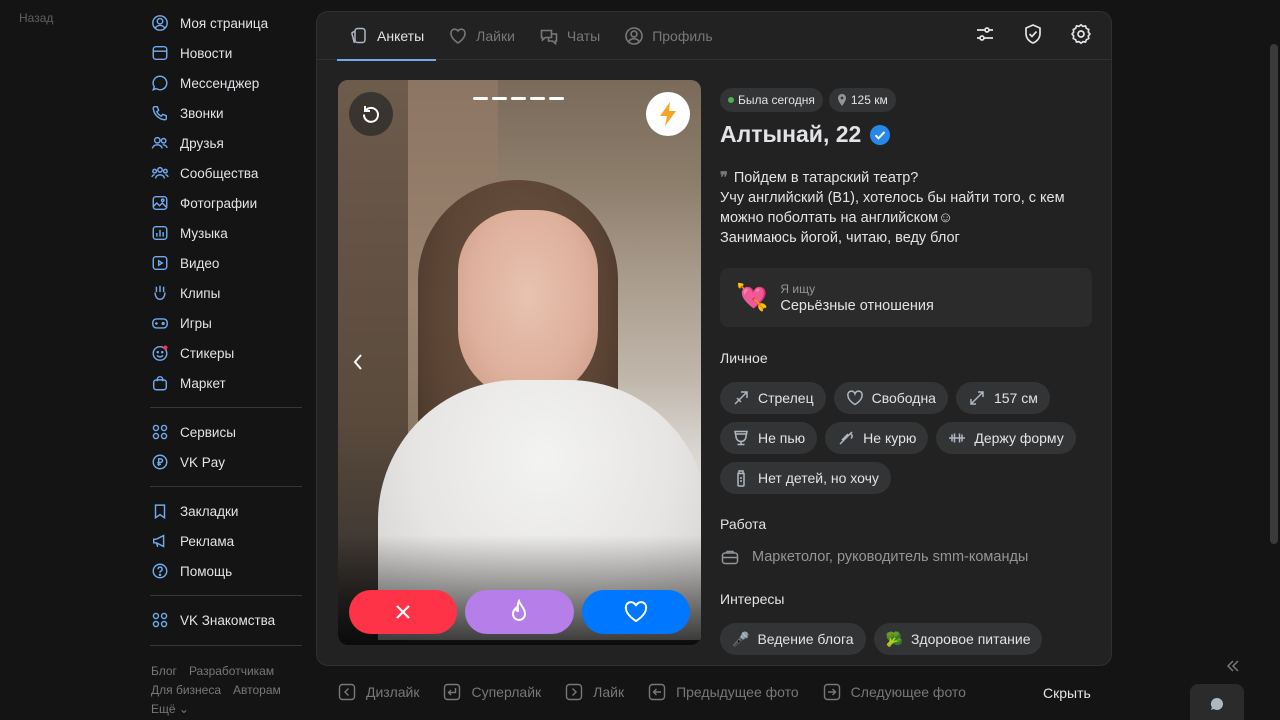 This screenshot has width=1280, height=720. I want to click on tab-label: Анкеты, so click(401, 35).